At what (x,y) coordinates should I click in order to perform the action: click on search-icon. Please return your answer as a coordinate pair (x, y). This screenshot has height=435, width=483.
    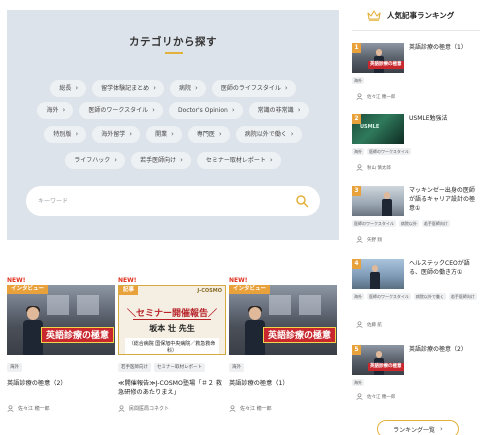
    Looking at the image, I should click on (302, 201).